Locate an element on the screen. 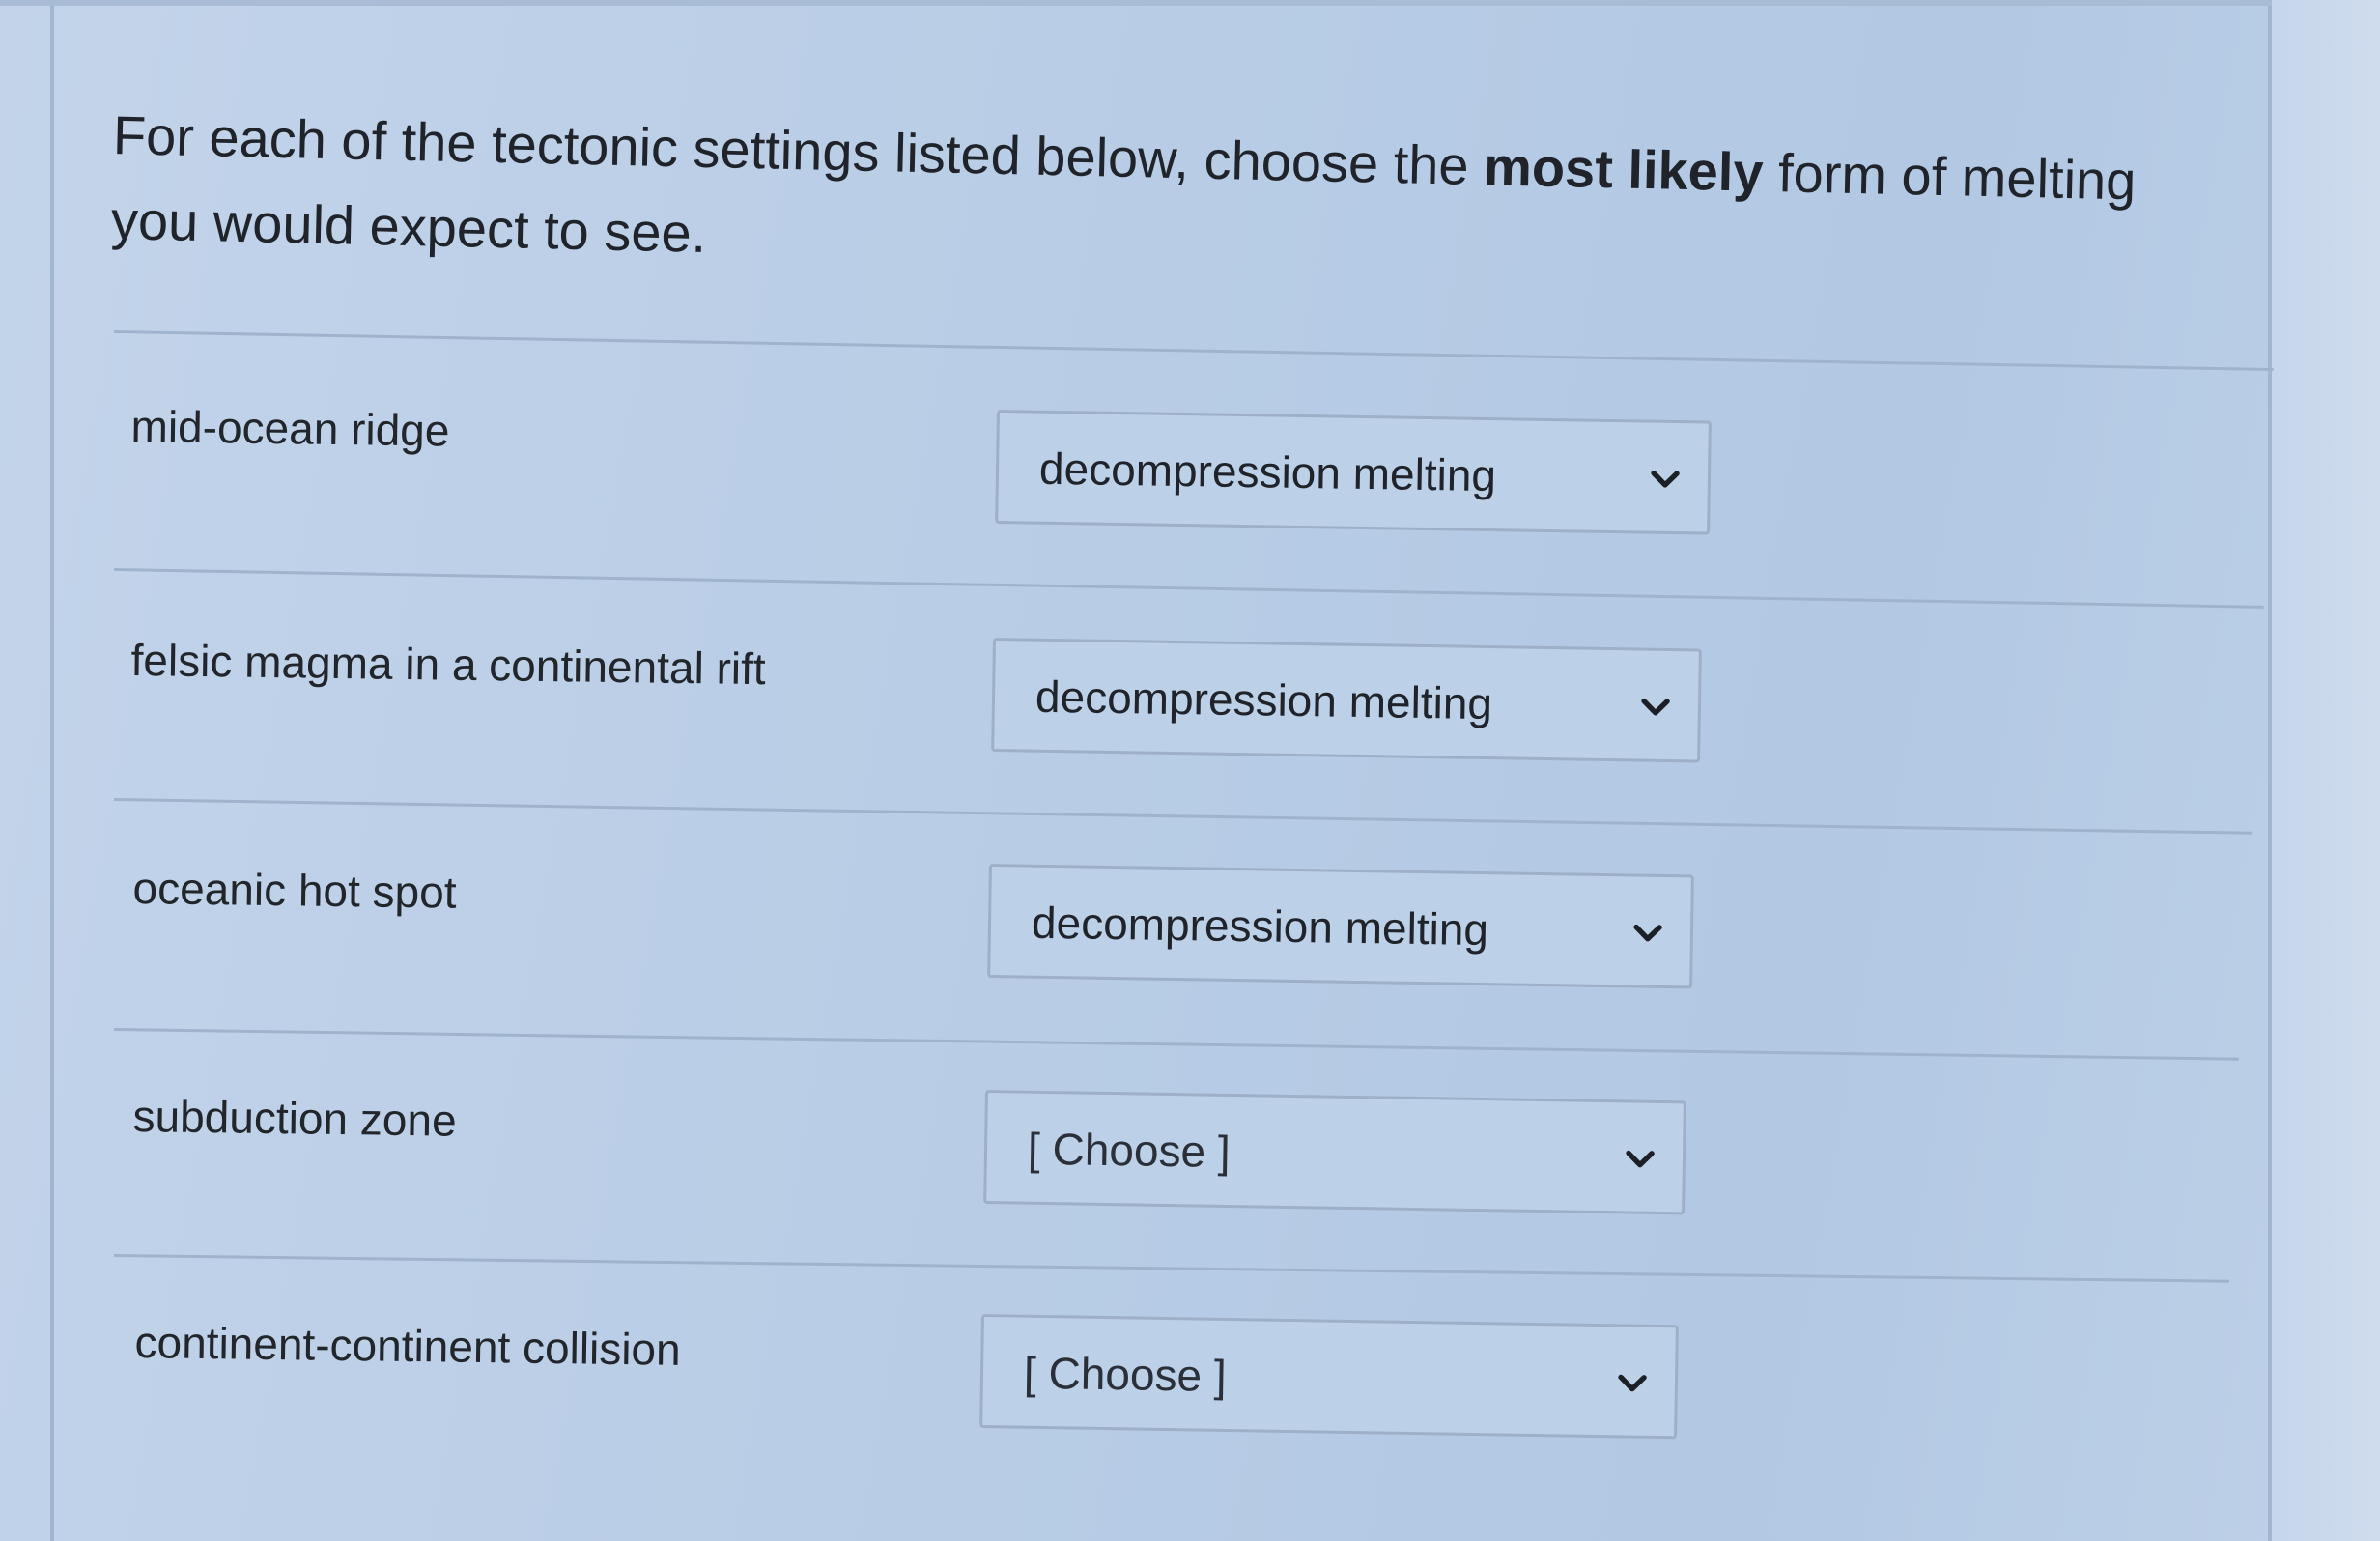 The width and height of the screenshot is (2380, 1541). question-emphasis: most likely is located at coordinates (1624, 169).